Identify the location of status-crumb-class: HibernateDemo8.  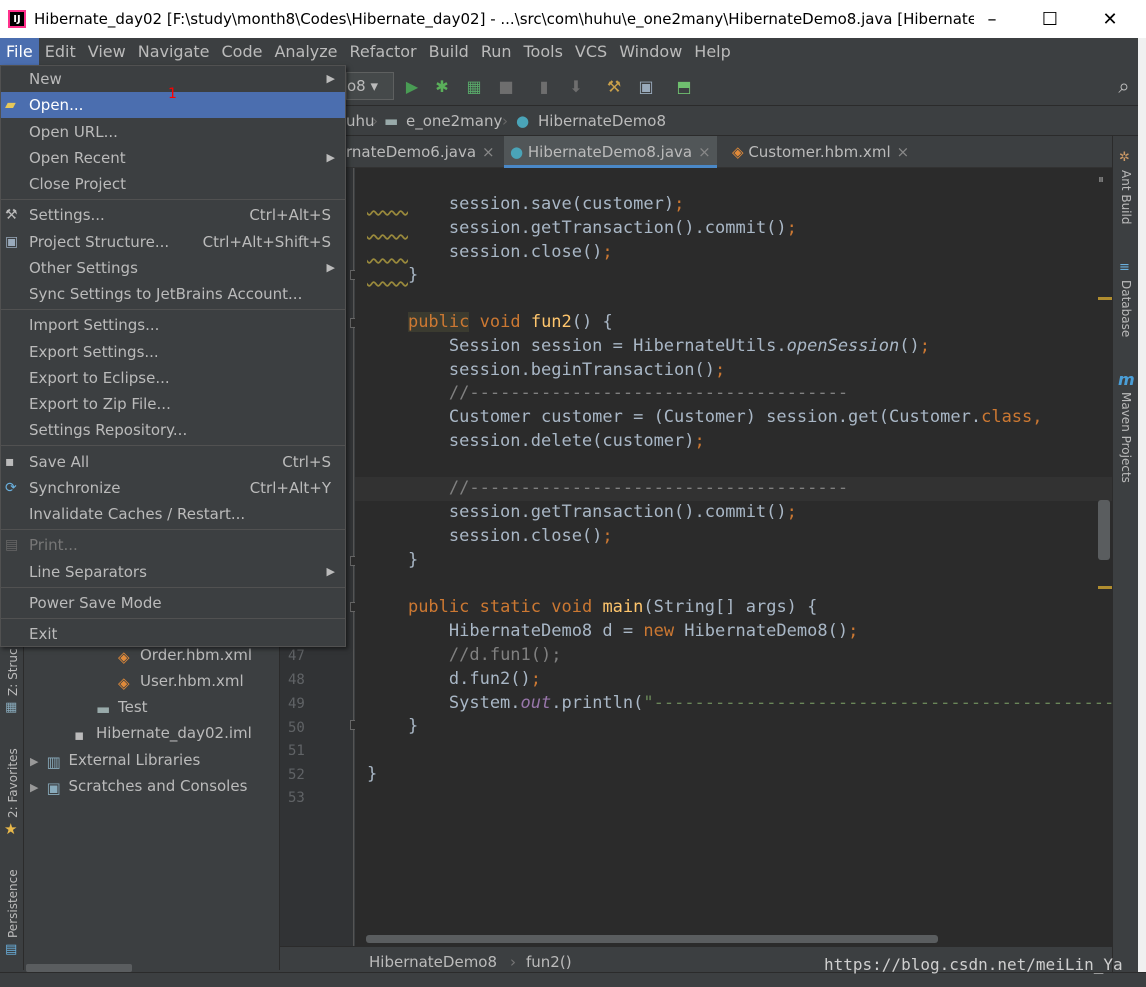
(433, 962).